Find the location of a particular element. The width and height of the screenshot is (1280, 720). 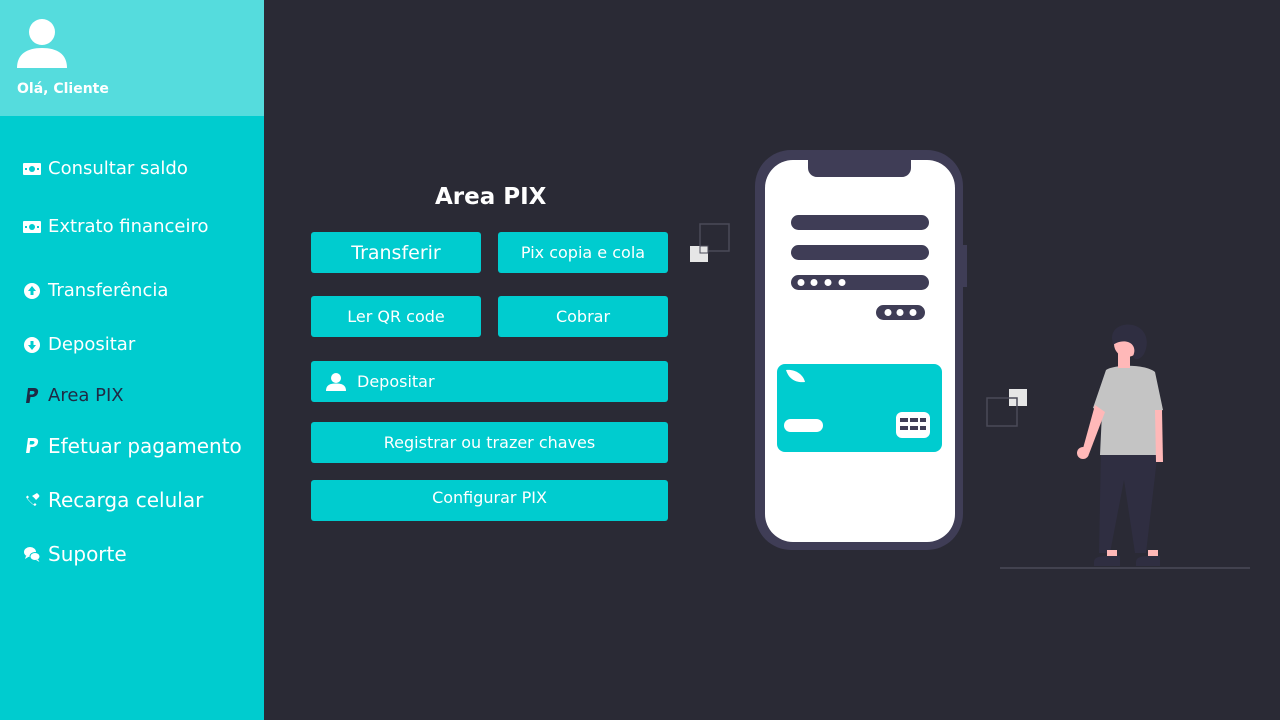

sidebar-item-label: Efetuar pagamento is located at coordinates (145, 446).